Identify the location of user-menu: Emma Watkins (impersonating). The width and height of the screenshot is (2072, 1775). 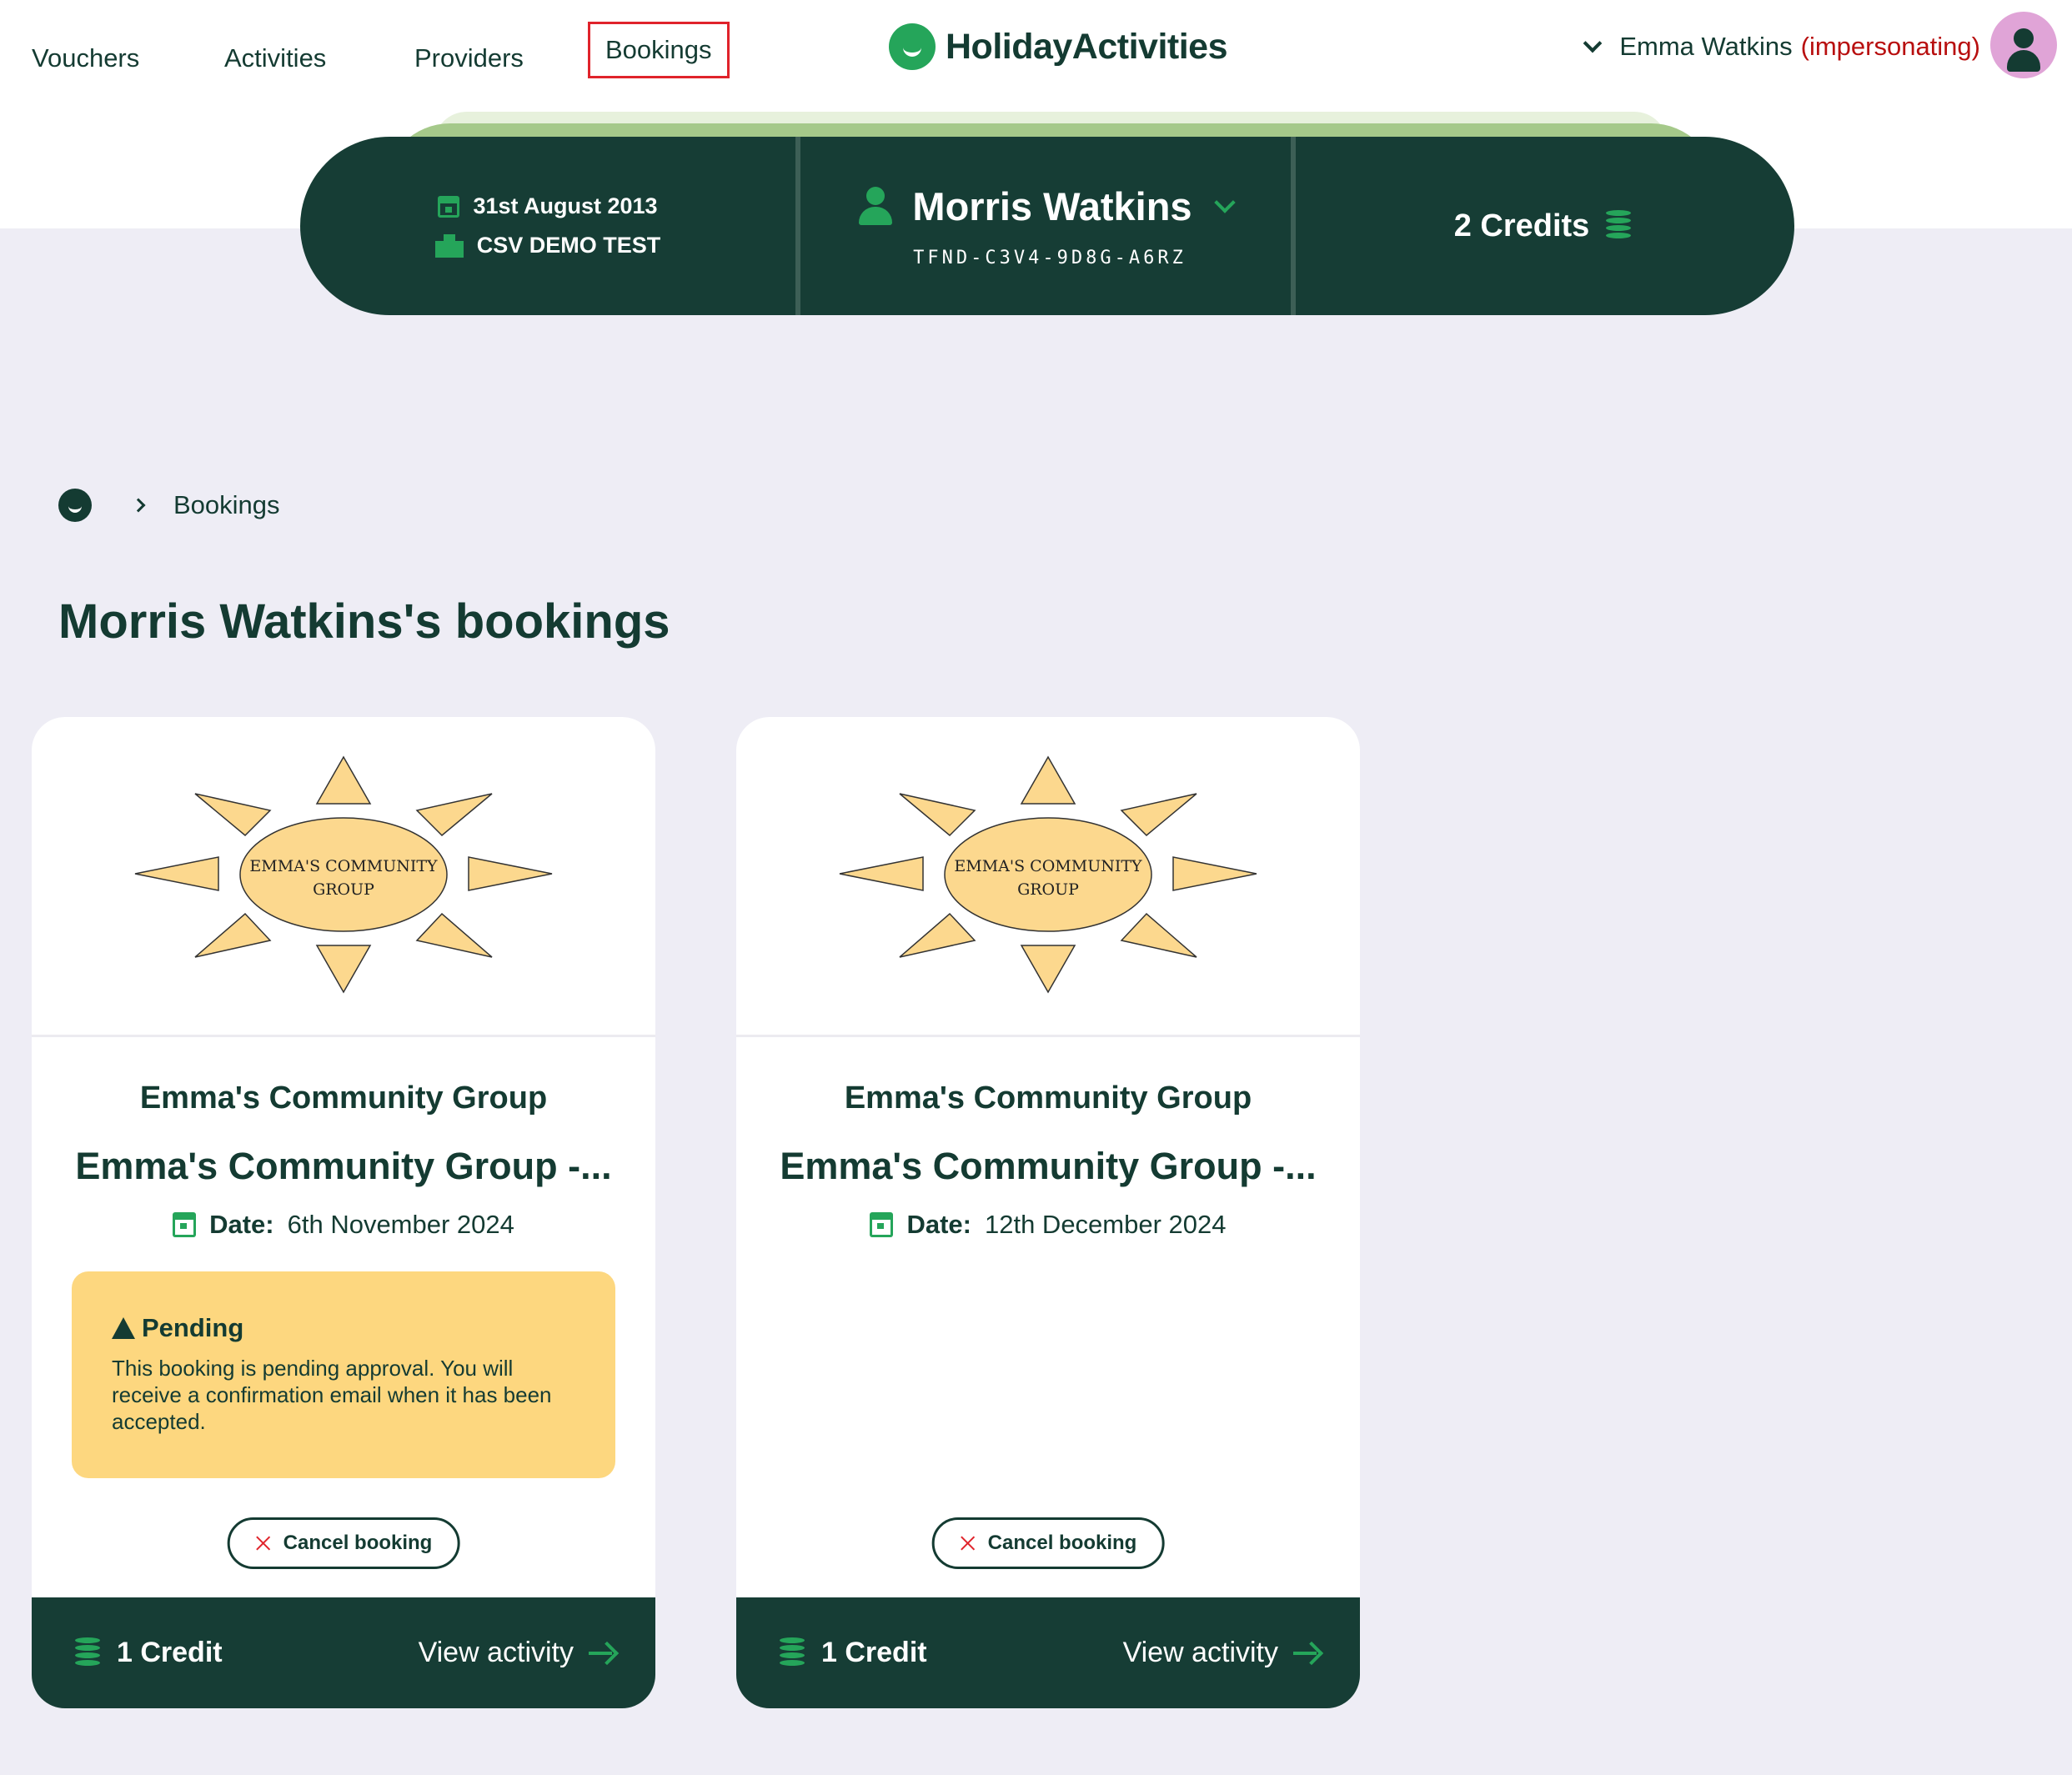
(1781, 47).